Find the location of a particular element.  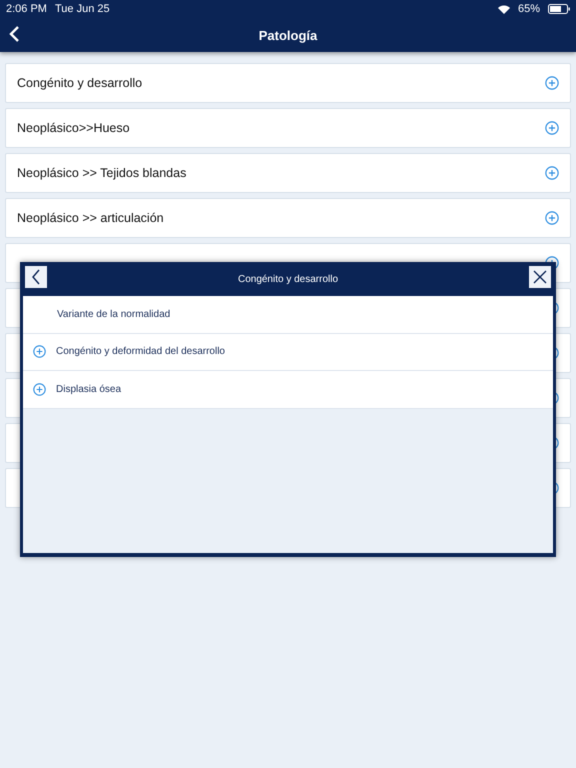

battery-percent: 65% is located at coordinates (529, 9).